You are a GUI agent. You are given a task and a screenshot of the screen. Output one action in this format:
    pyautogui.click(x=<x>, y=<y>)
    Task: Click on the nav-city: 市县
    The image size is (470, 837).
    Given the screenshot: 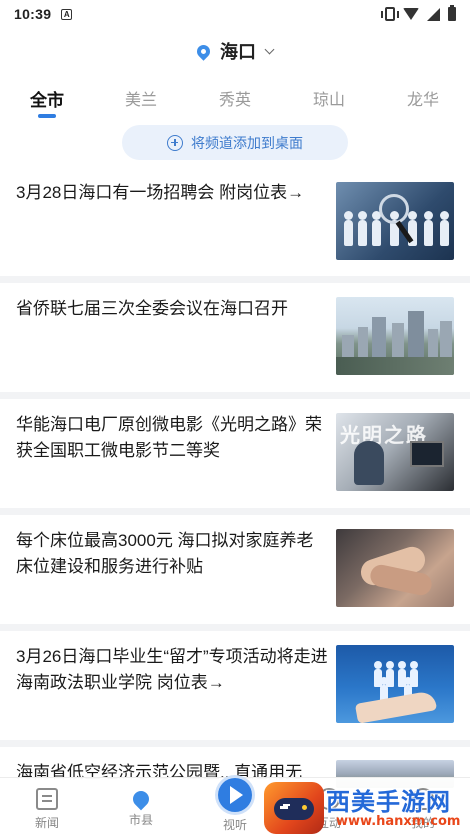 What is the action you would take?
    pyautogui.click(x=141, y=807)
    